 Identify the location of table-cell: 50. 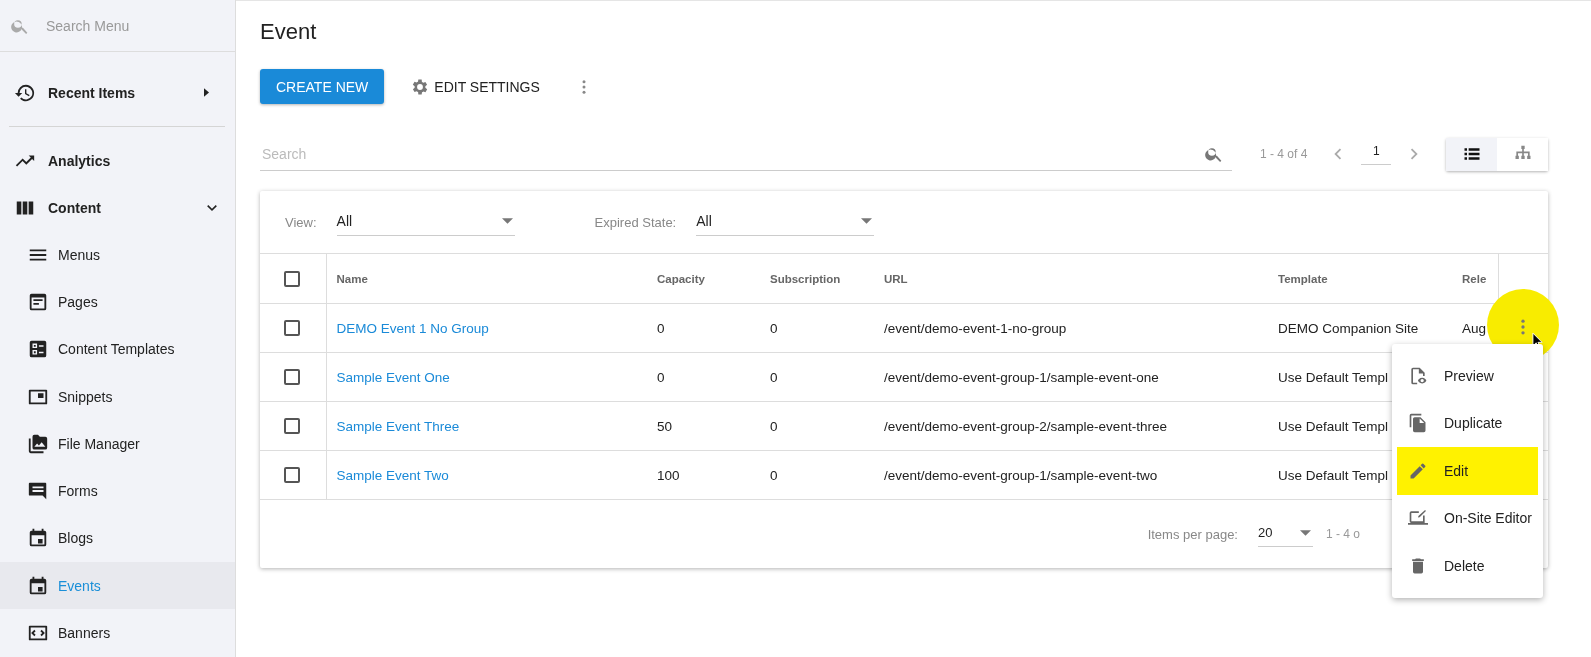
(665, 426).